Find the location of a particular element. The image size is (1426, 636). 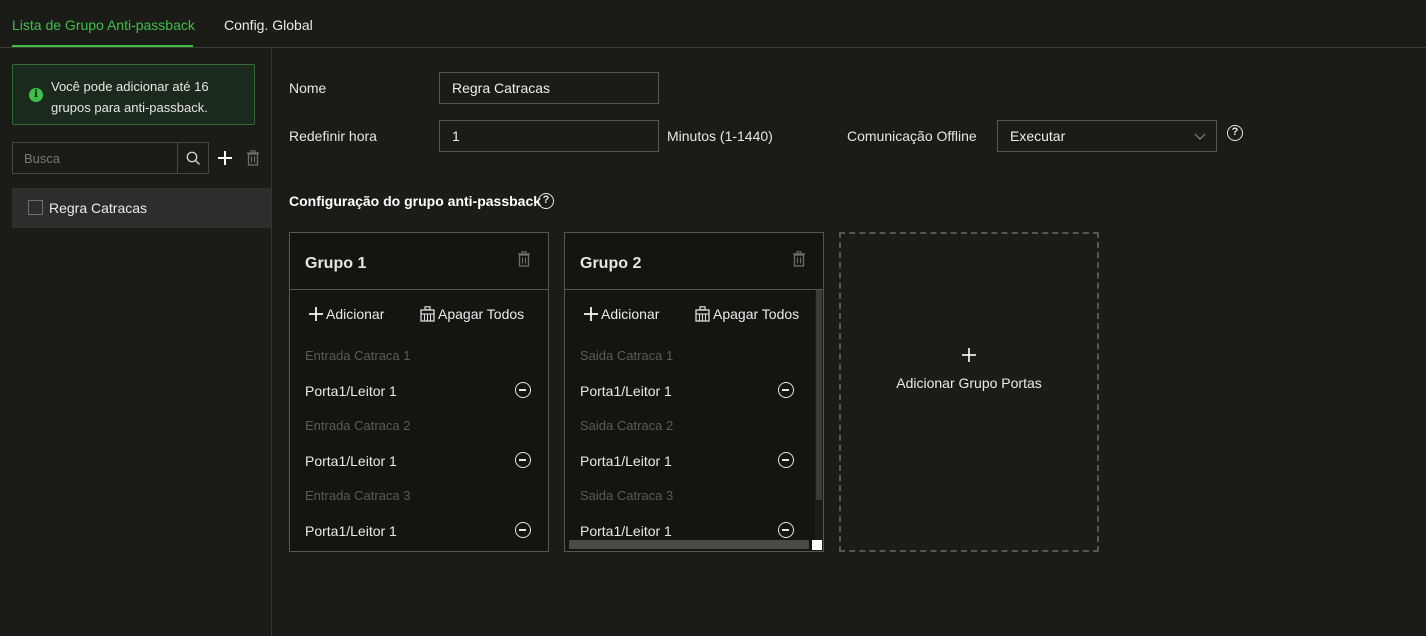

group-title: Grupo 2 is located at coordinates (611, 263).